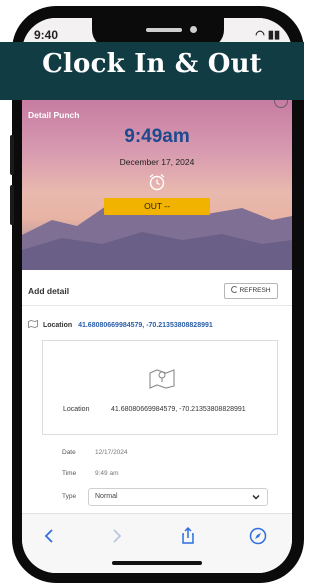 This screenshot has height=583, width=320. What do you see at coordinates (145, 325) in the screenshot?
I see `location-value: 41.68080669984579, -70.21353808828991` at bounding box center [145, 325].